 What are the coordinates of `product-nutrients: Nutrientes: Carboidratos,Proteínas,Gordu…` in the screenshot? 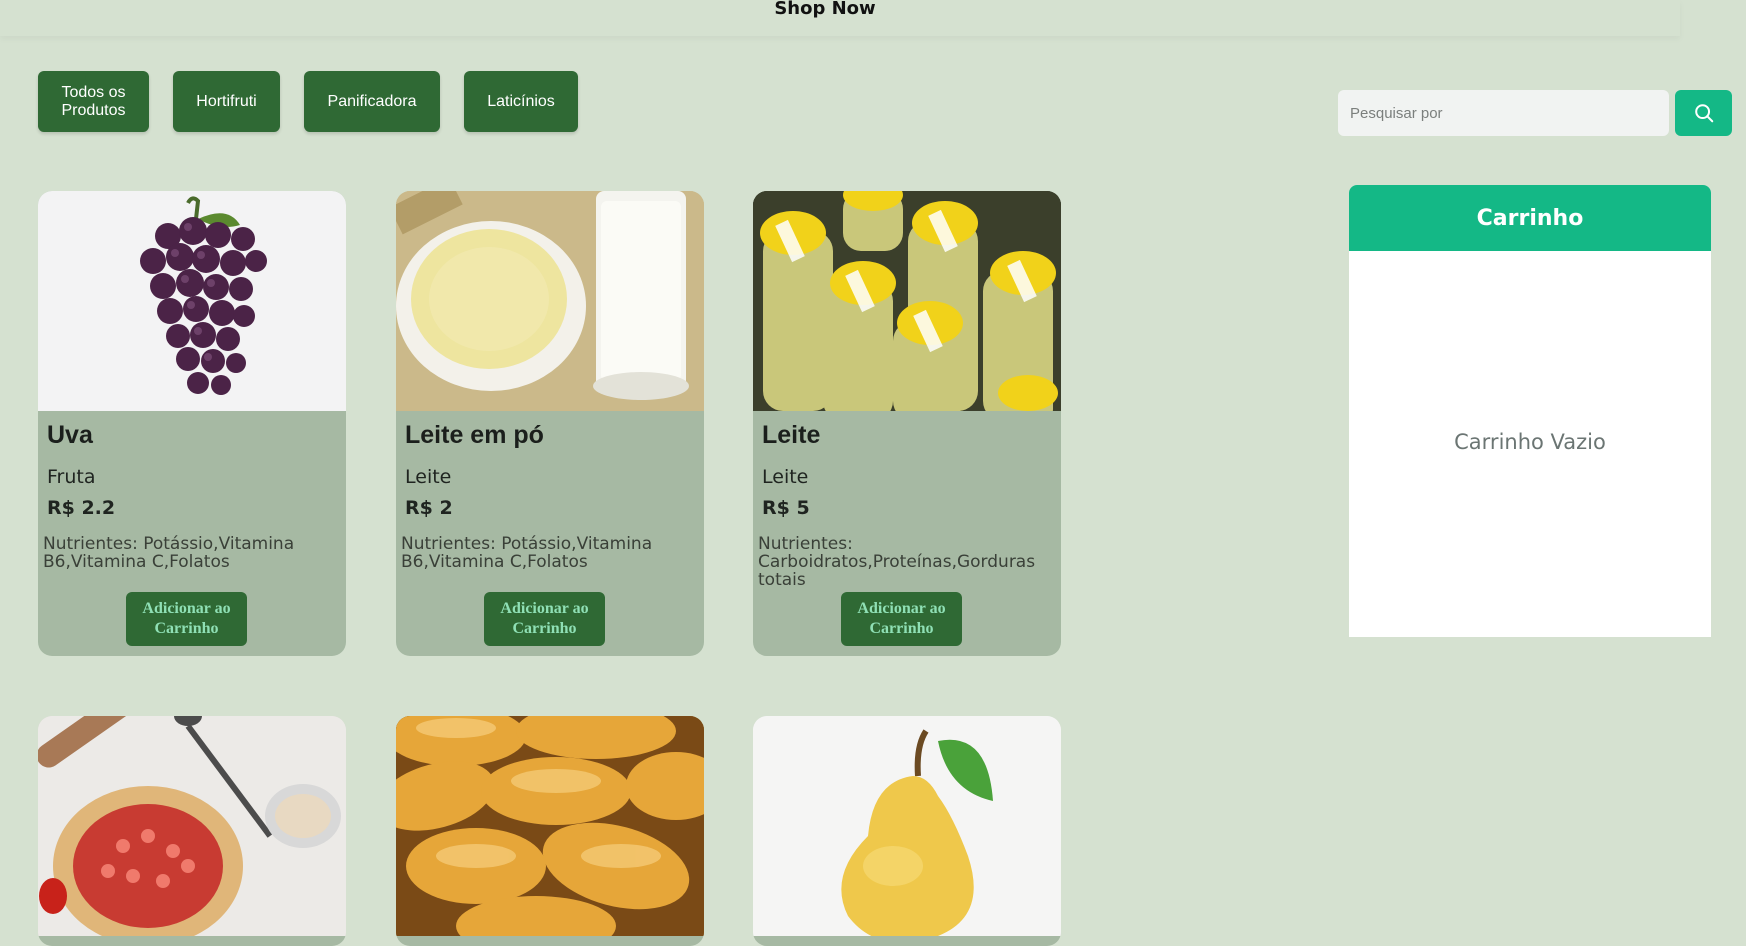 It's located at (897, 562).